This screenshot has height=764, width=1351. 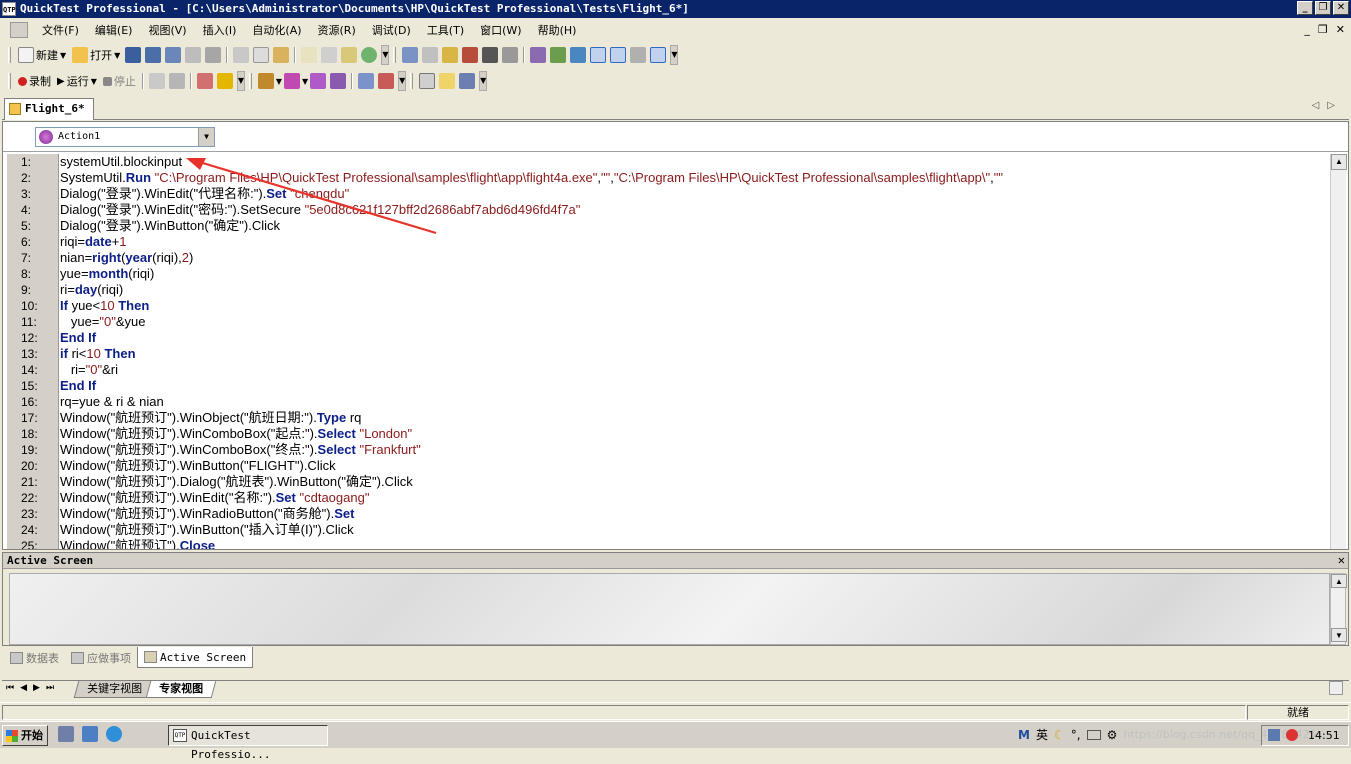 What do you see at coordinates (220, 30) in the screenshot?
I see `menu-insert: 插入(I)` at bounding box center [220, 30].